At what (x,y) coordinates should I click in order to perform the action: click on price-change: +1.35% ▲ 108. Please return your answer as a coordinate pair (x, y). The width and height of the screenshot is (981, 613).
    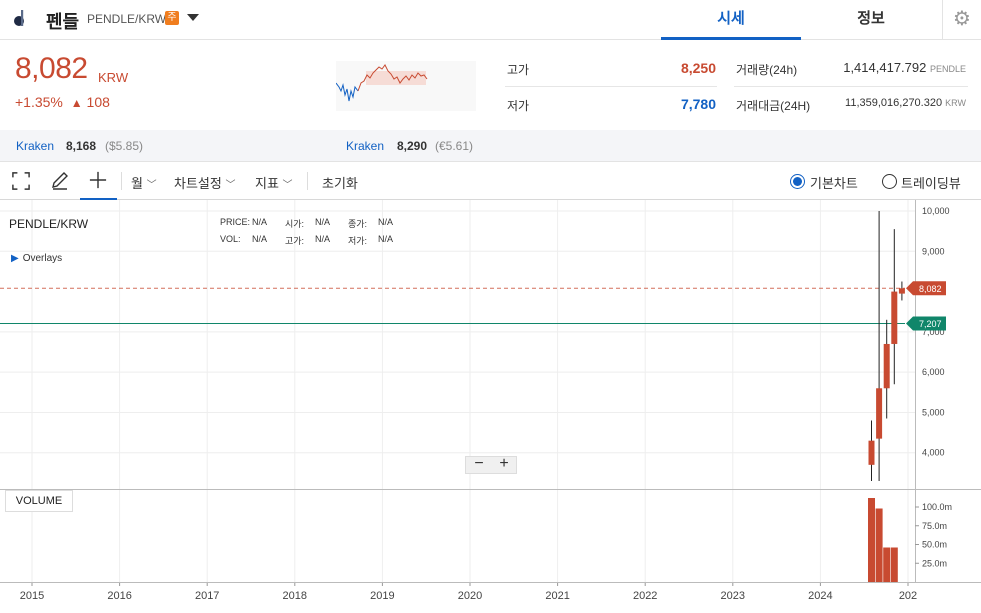
    Looking at the image, I should click on (62, 102).